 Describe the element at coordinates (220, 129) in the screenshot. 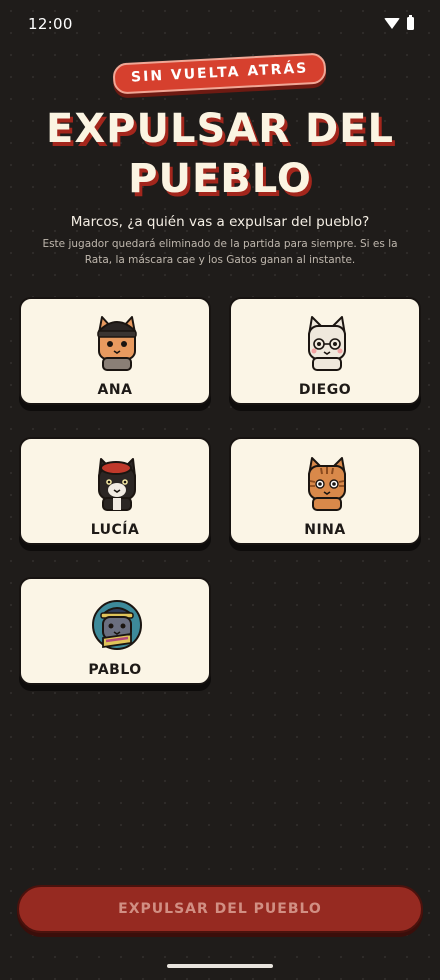

I see `page-title-line1: EXPULSAR DEL` at that location.